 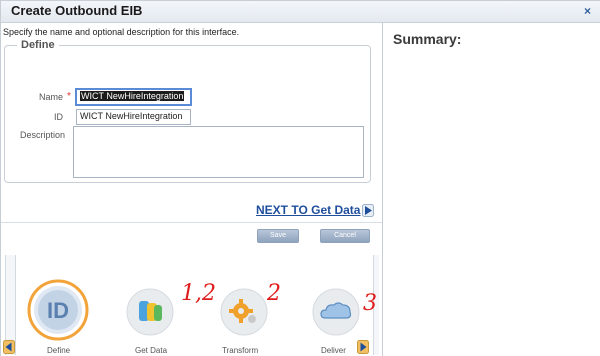 I want to click on description-field, so click(x=218, y=152).